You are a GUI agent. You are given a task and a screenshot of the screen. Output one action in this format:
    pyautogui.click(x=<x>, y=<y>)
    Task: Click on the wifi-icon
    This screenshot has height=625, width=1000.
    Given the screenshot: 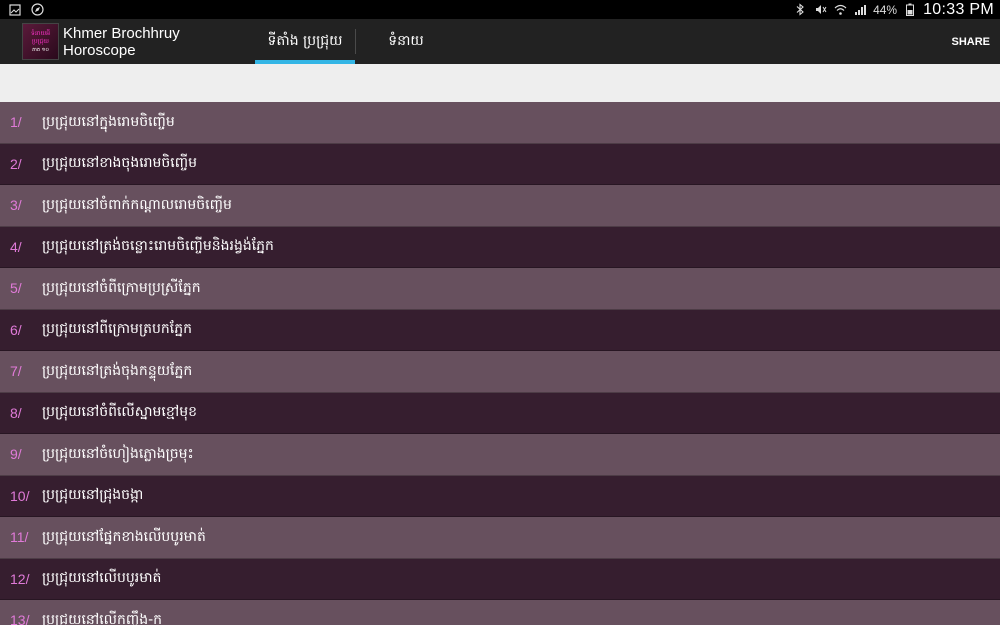 What is the action you would take?
    pyautogui.click(x=840, y=10)
    